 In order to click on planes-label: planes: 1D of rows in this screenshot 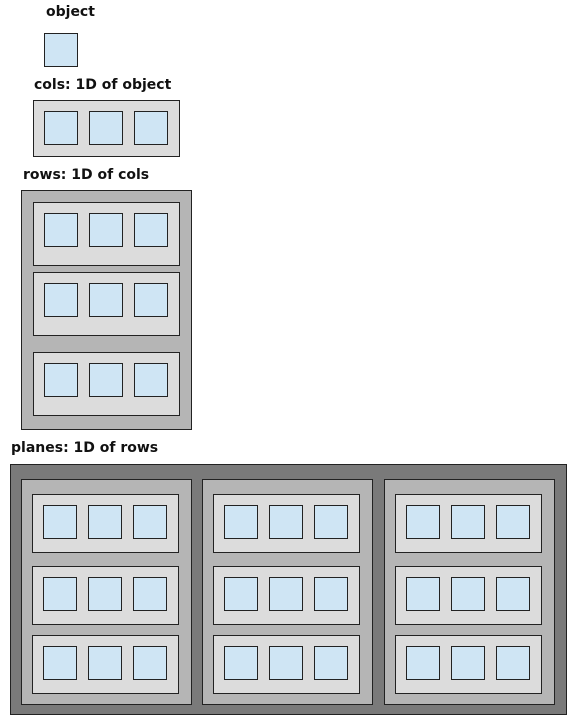, I will do `click(85, 448)`.